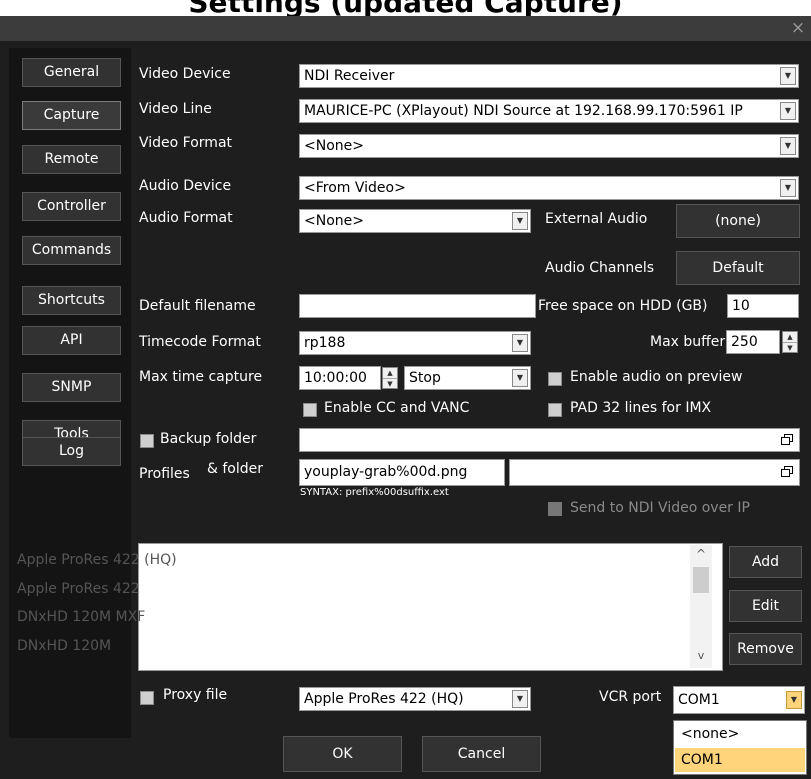 The height and width of the screenshot is (779, 811). I want to click on enable-cc-vanc-checkbox, so click(310, 410).